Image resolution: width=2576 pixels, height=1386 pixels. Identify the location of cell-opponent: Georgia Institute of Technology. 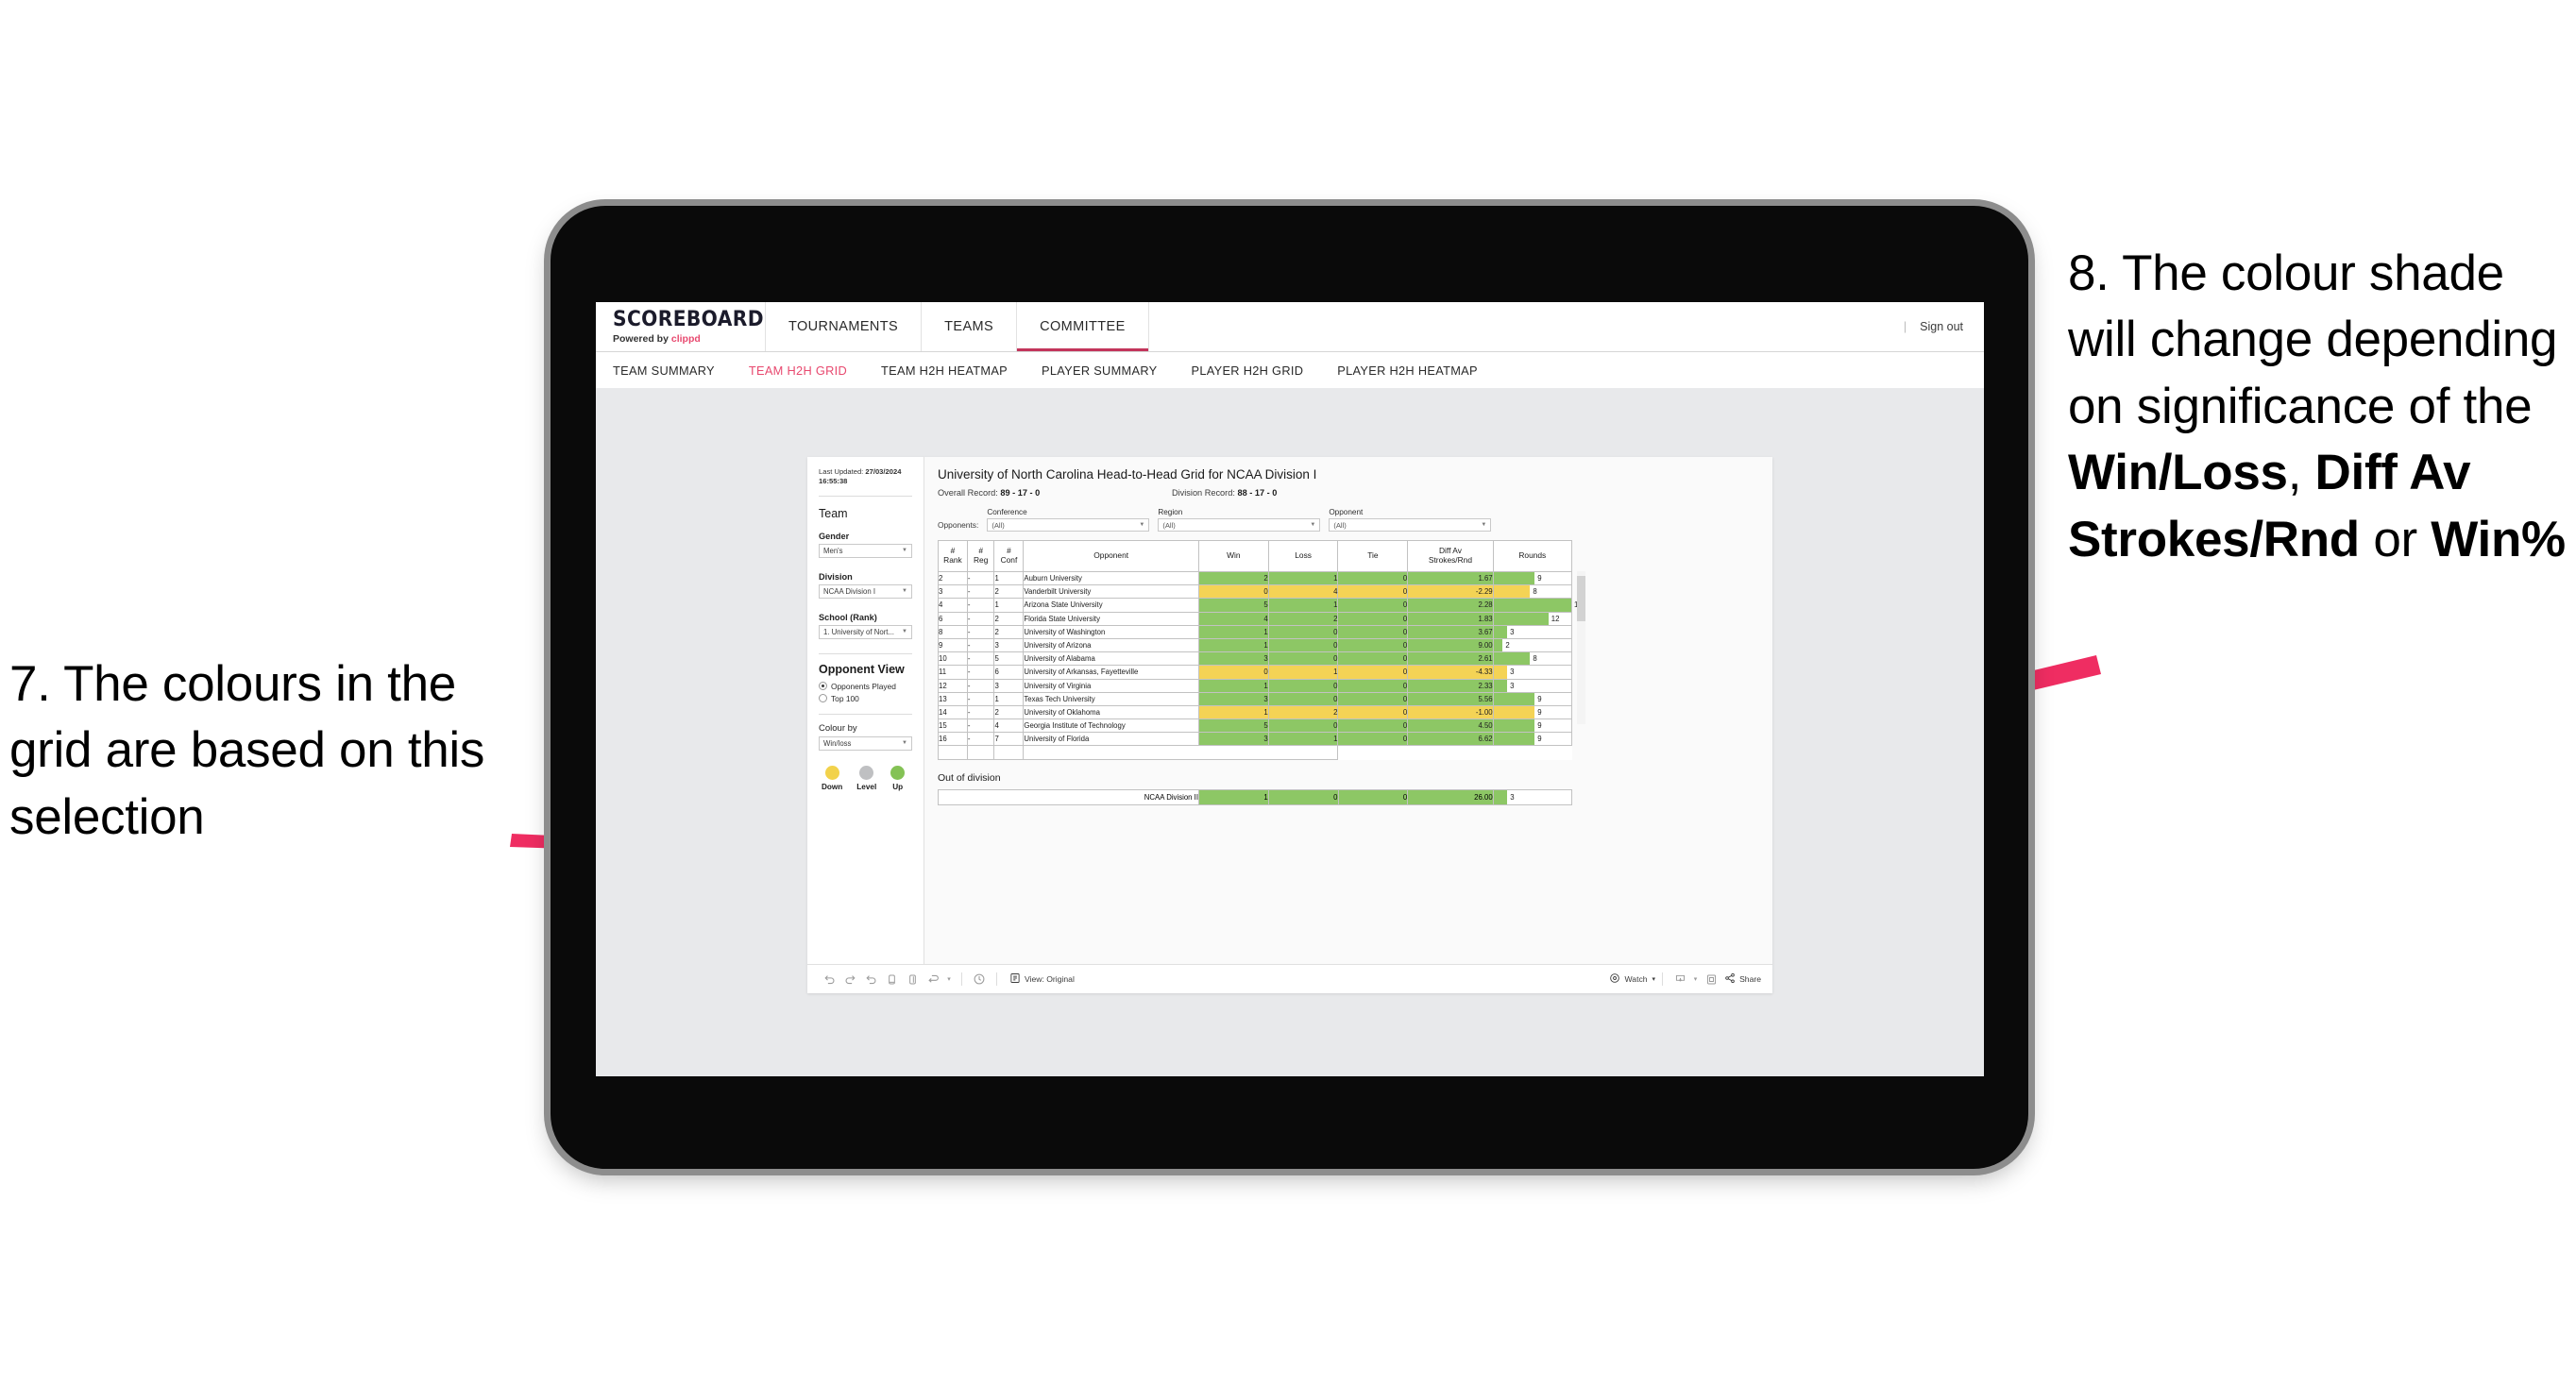
(1111, 726).